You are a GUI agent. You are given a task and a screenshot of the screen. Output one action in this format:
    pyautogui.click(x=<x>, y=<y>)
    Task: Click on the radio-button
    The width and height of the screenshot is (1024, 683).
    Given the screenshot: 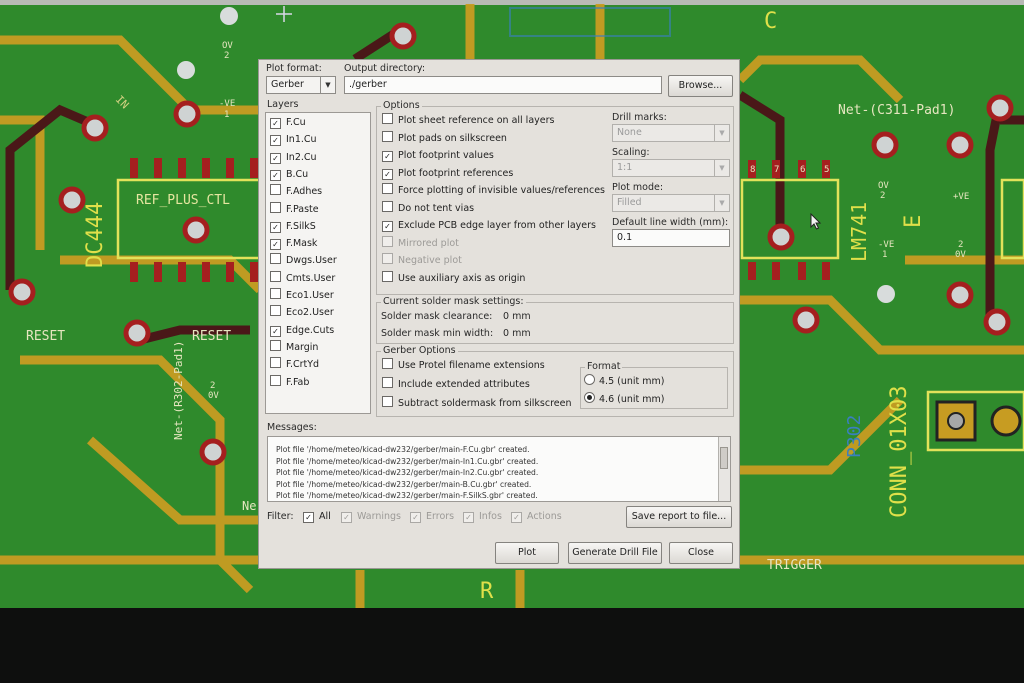 What is the action you would take?
    pyautogui.click(x=589, y=379)
    